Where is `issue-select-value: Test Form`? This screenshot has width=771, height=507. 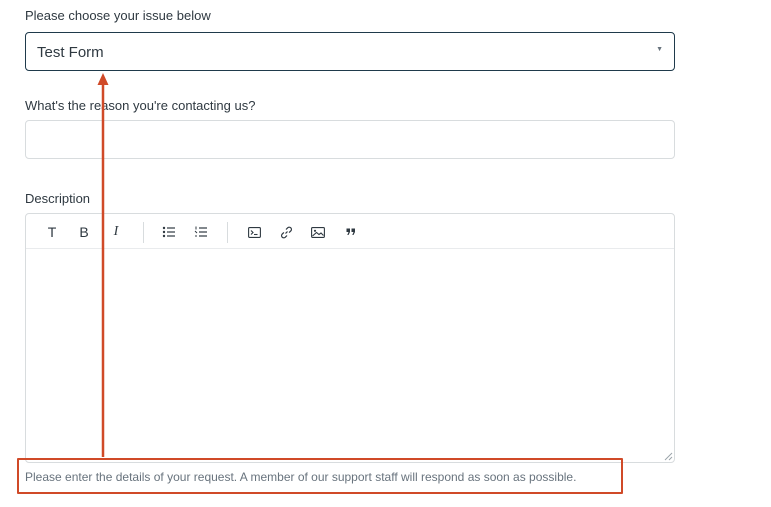 issue-select-value: Test Form is located at coordinates (70, 52).